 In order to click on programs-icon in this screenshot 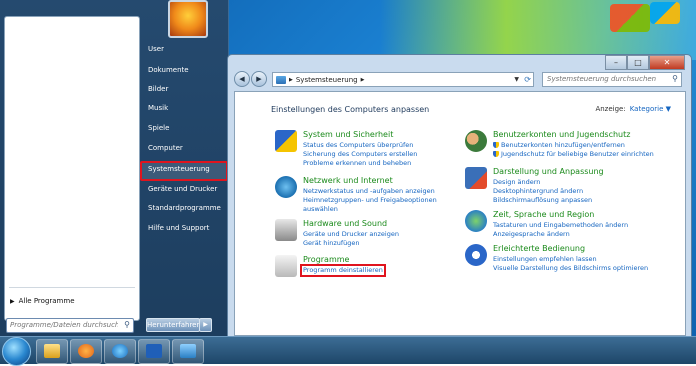, I will do `click(286, 266)`.